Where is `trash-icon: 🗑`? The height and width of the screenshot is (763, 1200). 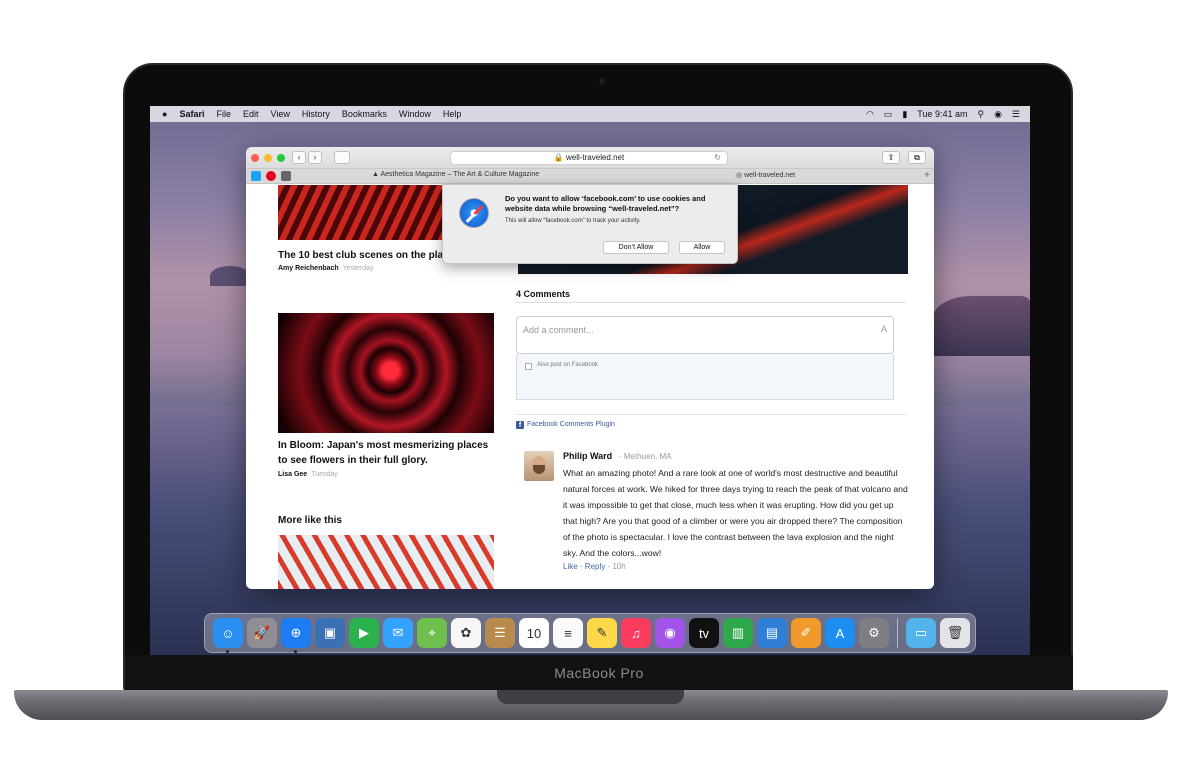 trash-icon: 🗑 is located at coordinates (955, 633).